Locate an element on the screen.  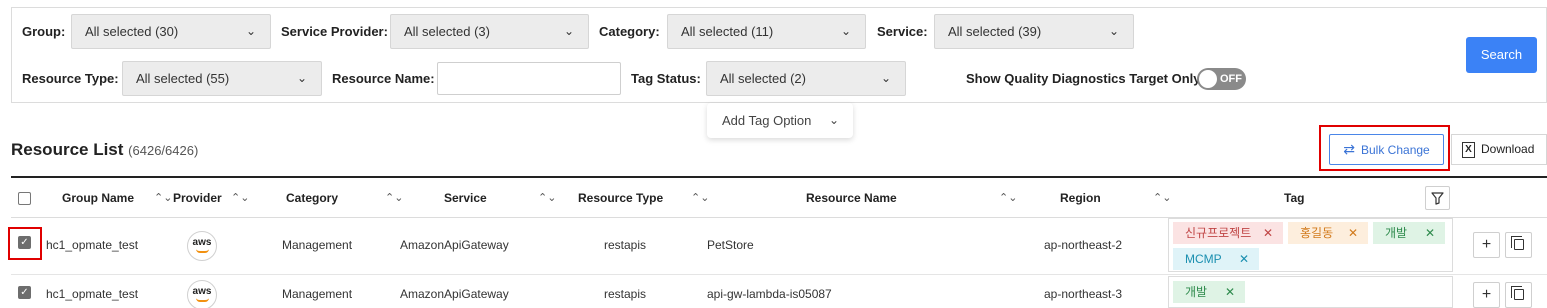
resource-type-select: All selected (55) ⌄ is located at coordinates (222, 78).